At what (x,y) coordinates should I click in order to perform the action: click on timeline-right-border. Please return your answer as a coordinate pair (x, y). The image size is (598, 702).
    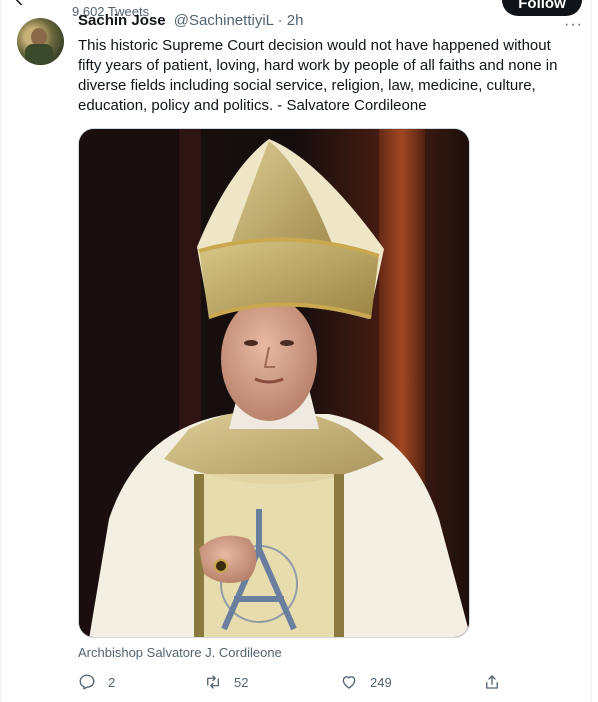
    Looking at the image, I should click on (591, 351).